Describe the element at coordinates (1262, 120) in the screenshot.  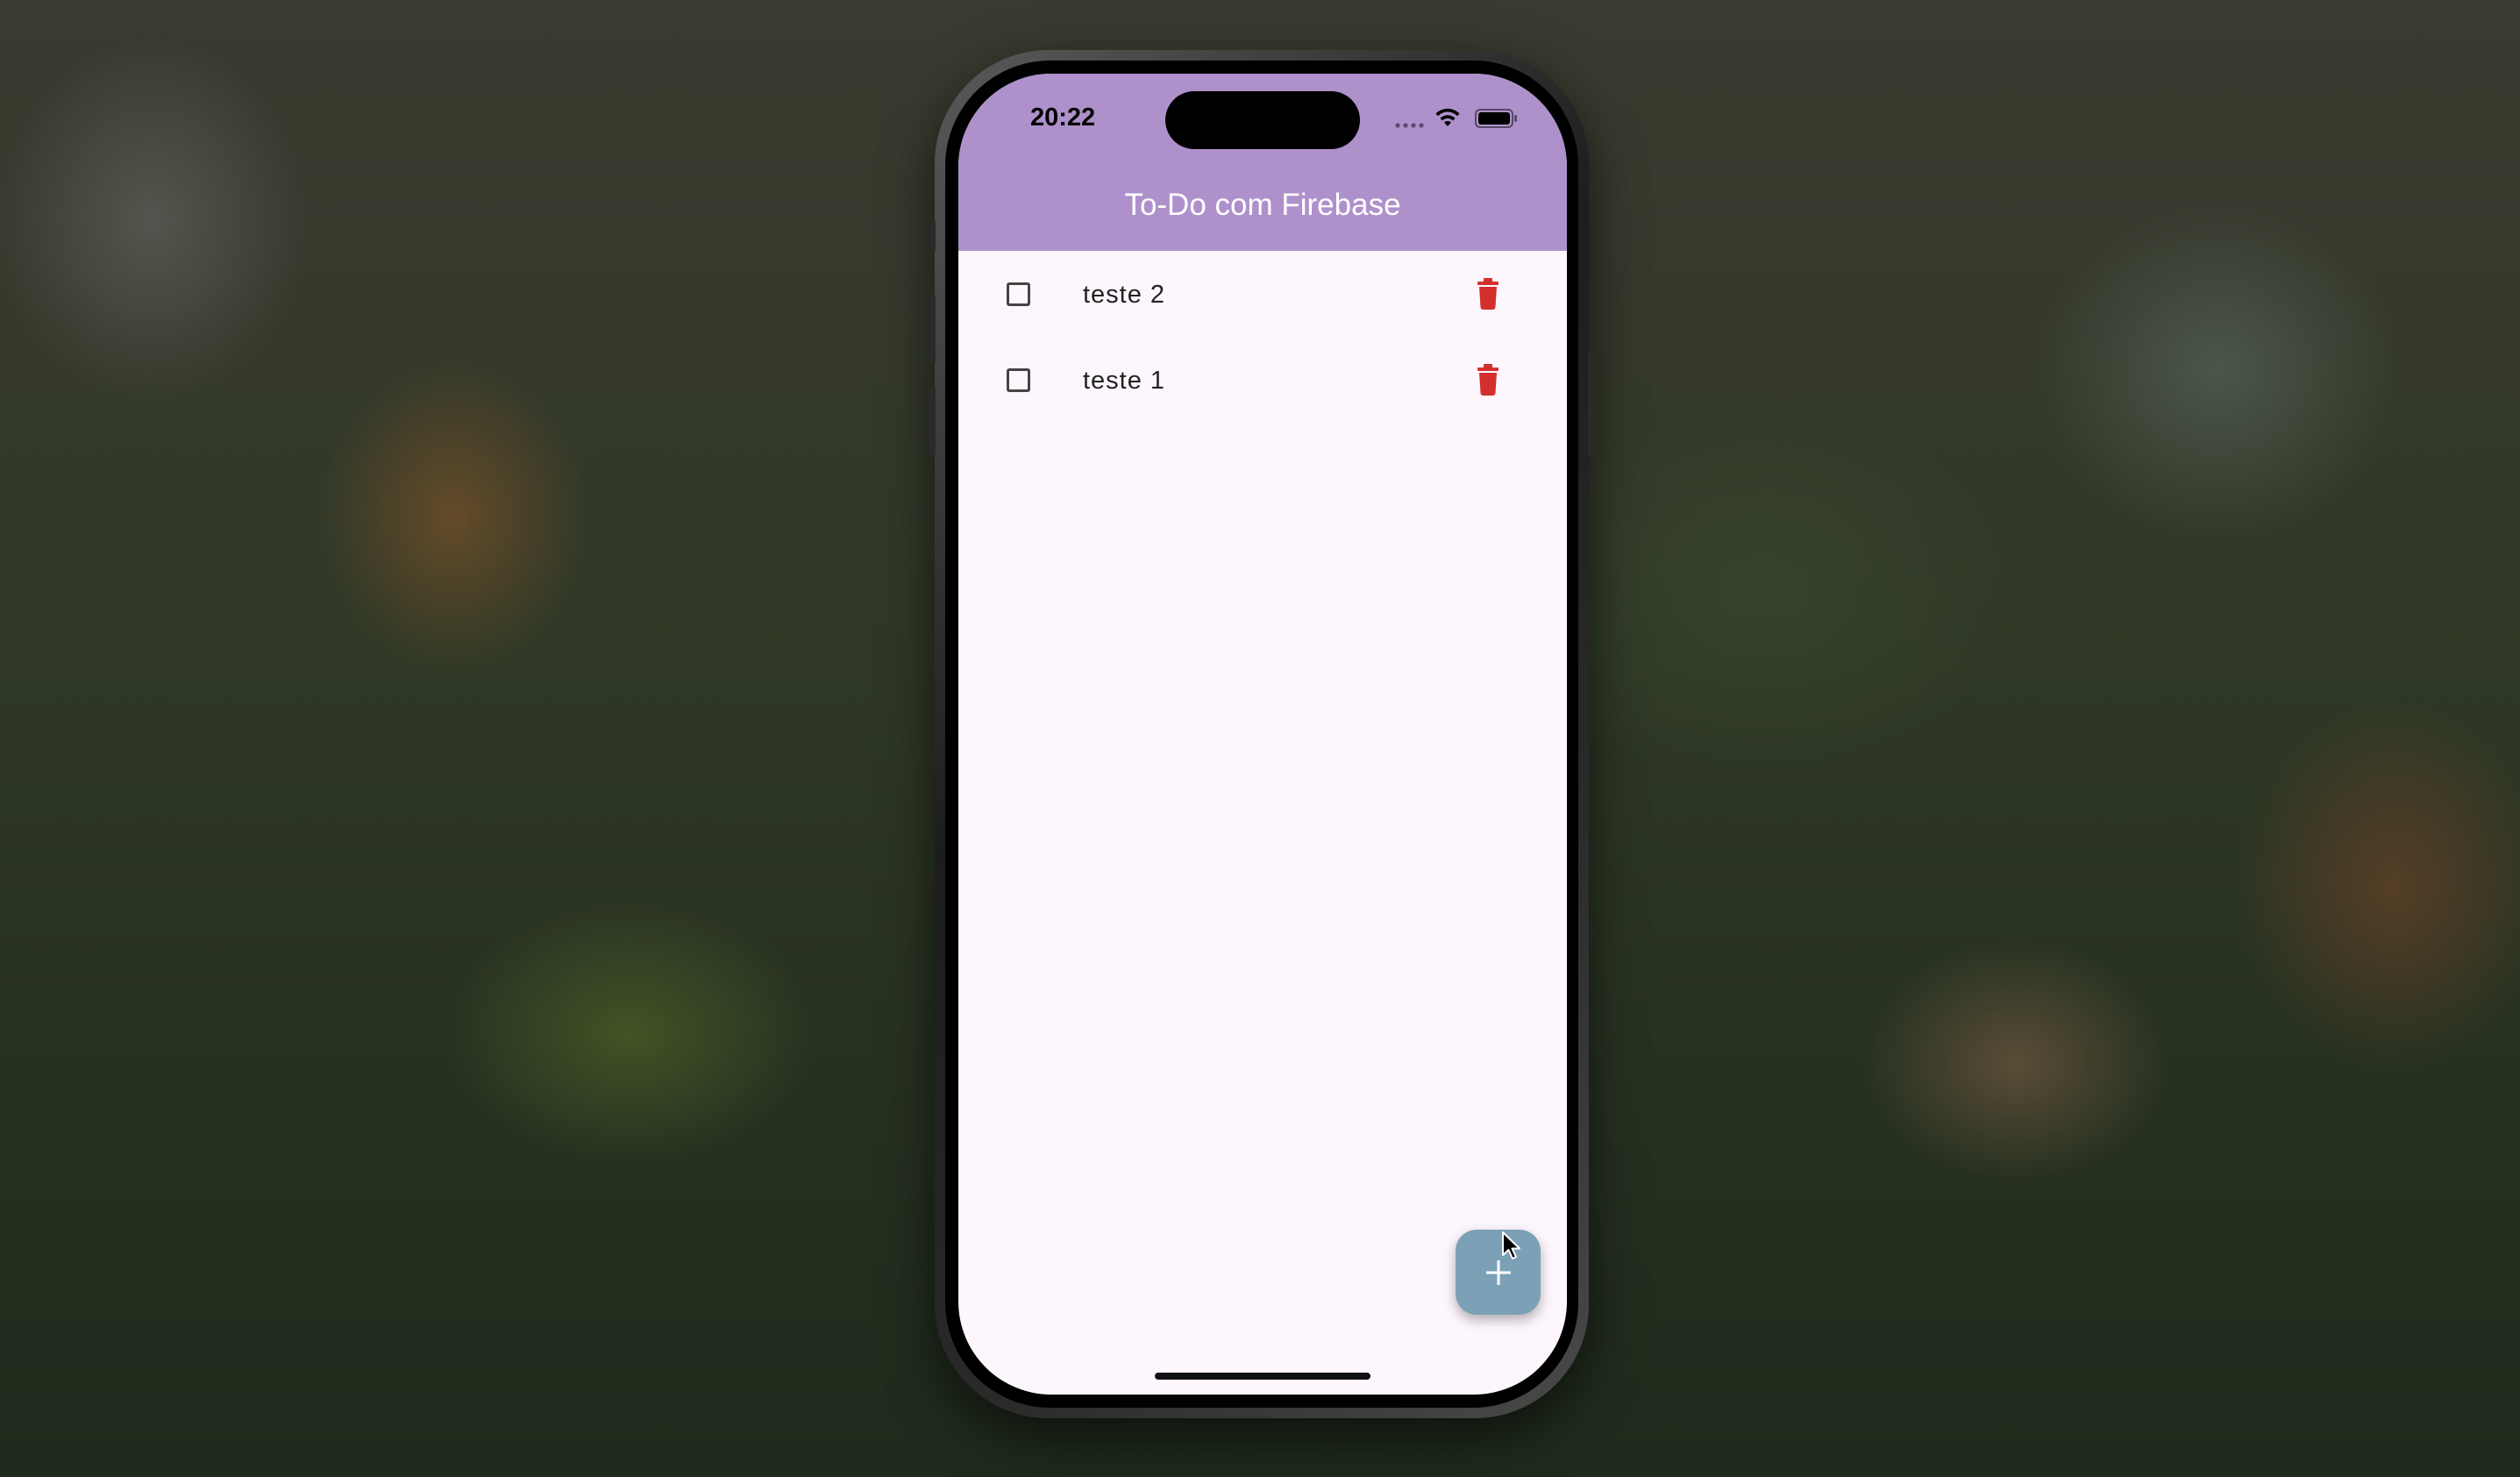
I see `dynamic-island` at that location.